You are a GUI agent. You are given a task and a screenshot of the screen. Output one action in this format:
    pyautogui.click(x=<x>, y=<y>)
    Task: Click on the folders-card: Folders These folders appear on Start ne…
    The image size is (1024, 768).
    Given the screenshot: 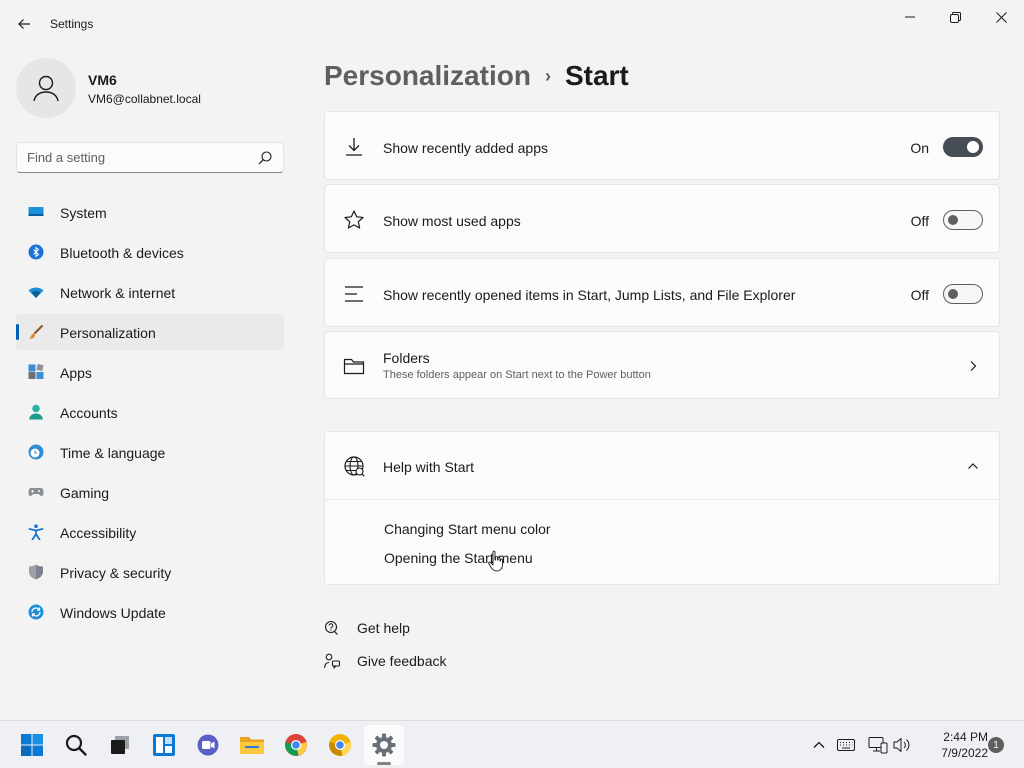 What is the action you would take?
    pyautogui.click(x=662, y=365)
    